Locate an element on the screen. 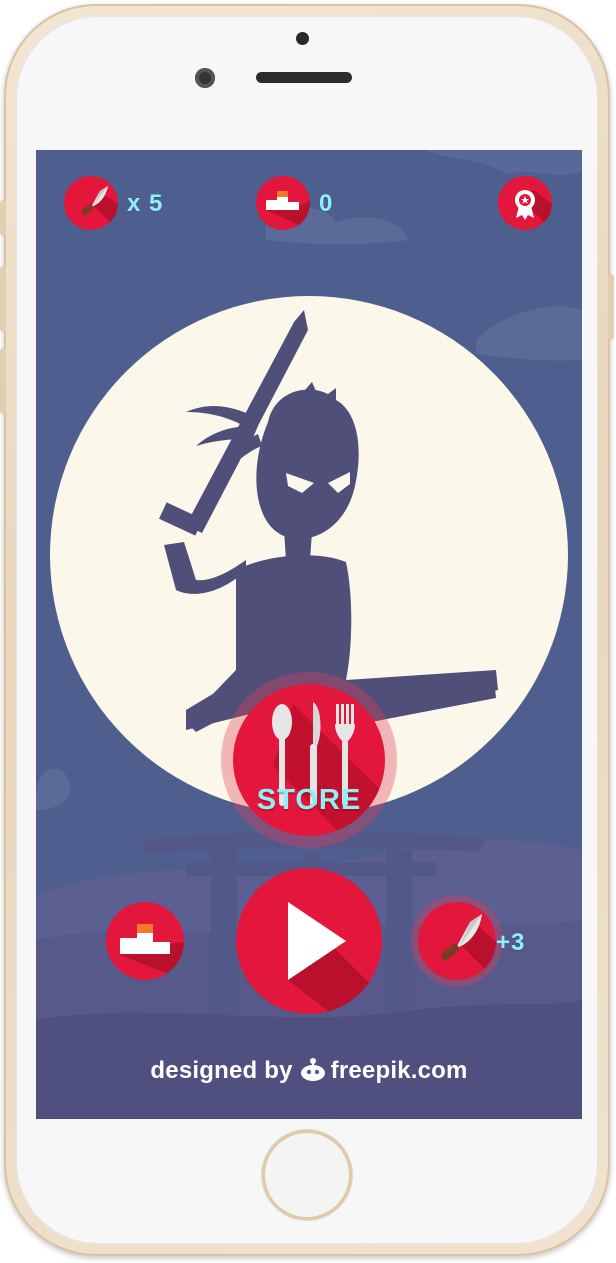 The image size is (616, 1263). store-button: STORE is located at coordinates (309, 760).